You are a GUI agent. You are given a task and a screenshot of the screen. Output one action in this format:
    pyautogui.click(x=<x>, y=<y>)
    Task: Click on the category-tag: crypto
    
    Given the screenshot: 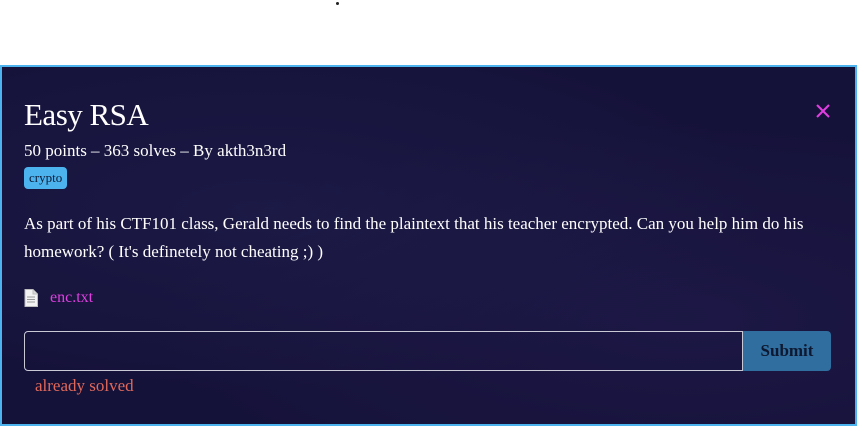 What is the action you would take?
    pyautogui.click(x=46, y=178)
    